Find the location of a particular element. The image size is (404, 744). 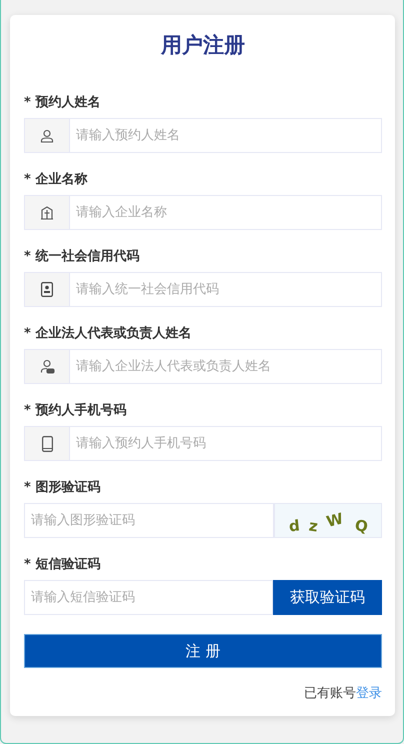

input-field: 请输入预约人姓名 is located at coordinates (225, 135).